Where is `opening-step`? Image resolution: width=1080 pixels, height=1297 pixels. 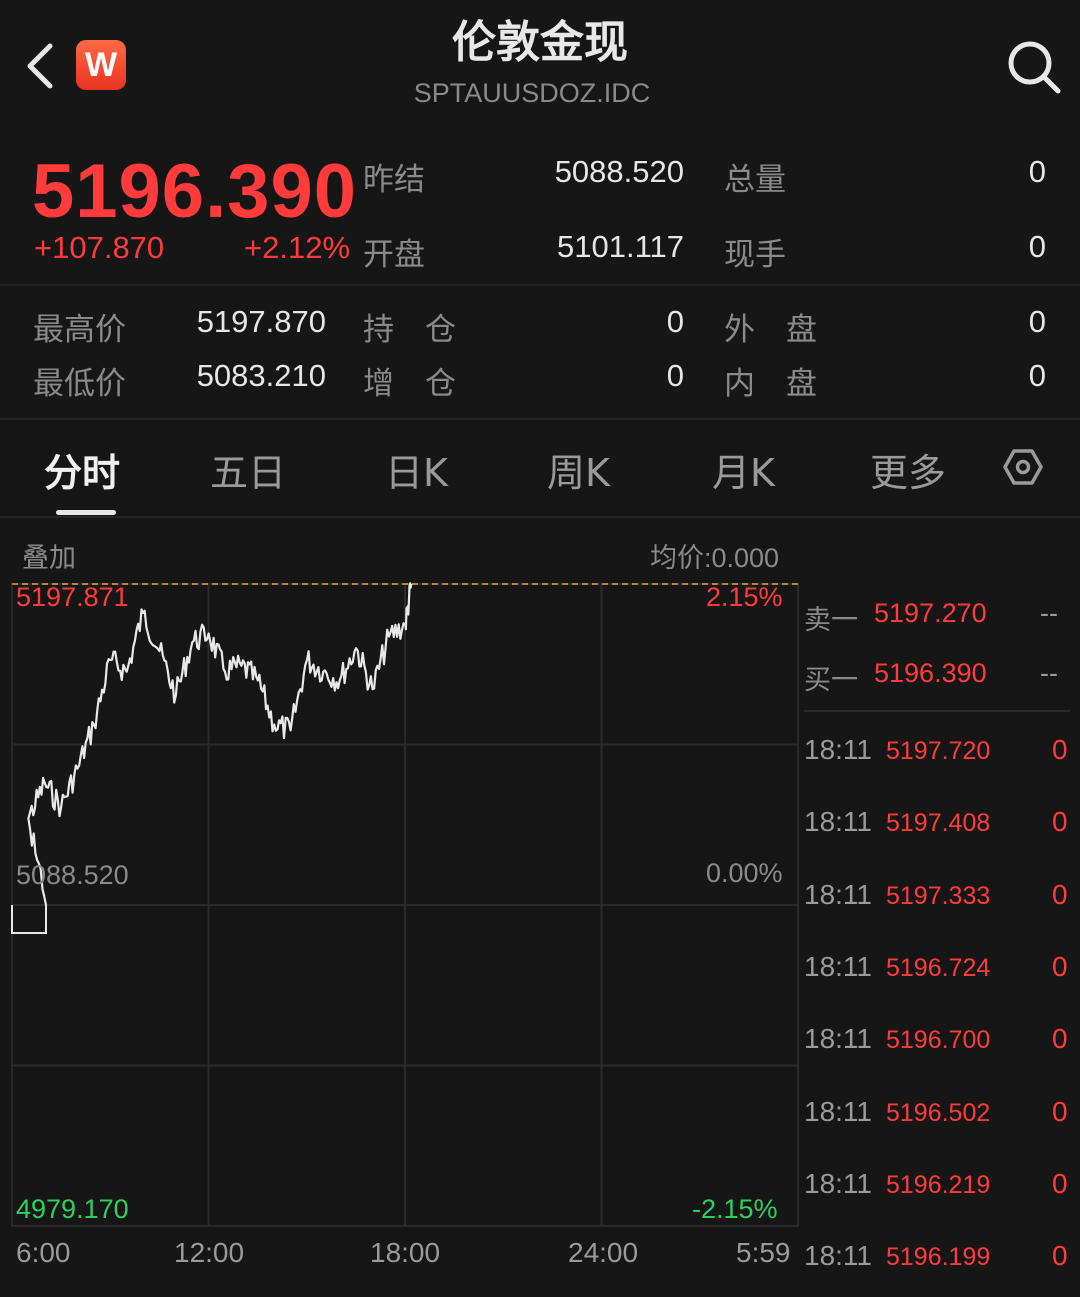
opening-step is located at coordinates (29, 920).